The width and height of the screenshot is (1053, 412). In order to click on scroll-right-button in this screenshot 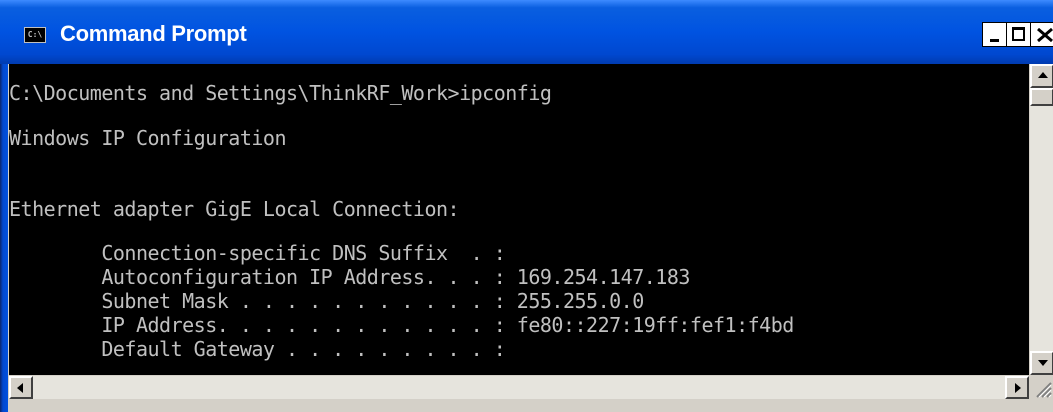, I will do `click(1017, 387)`.